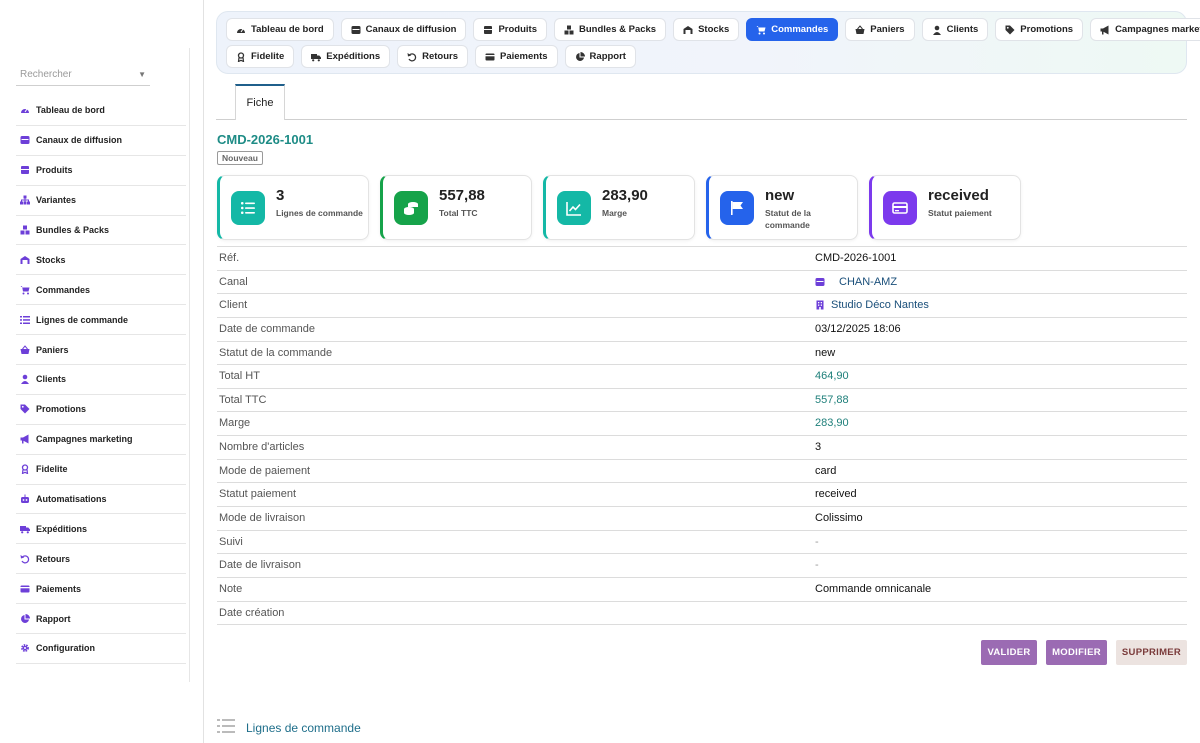 This screenshot has width=1200, height=743. Describe the element at coordinates (1151, 652) in the screenshot. I see `delete-button: SUPPRIMER` at that location.